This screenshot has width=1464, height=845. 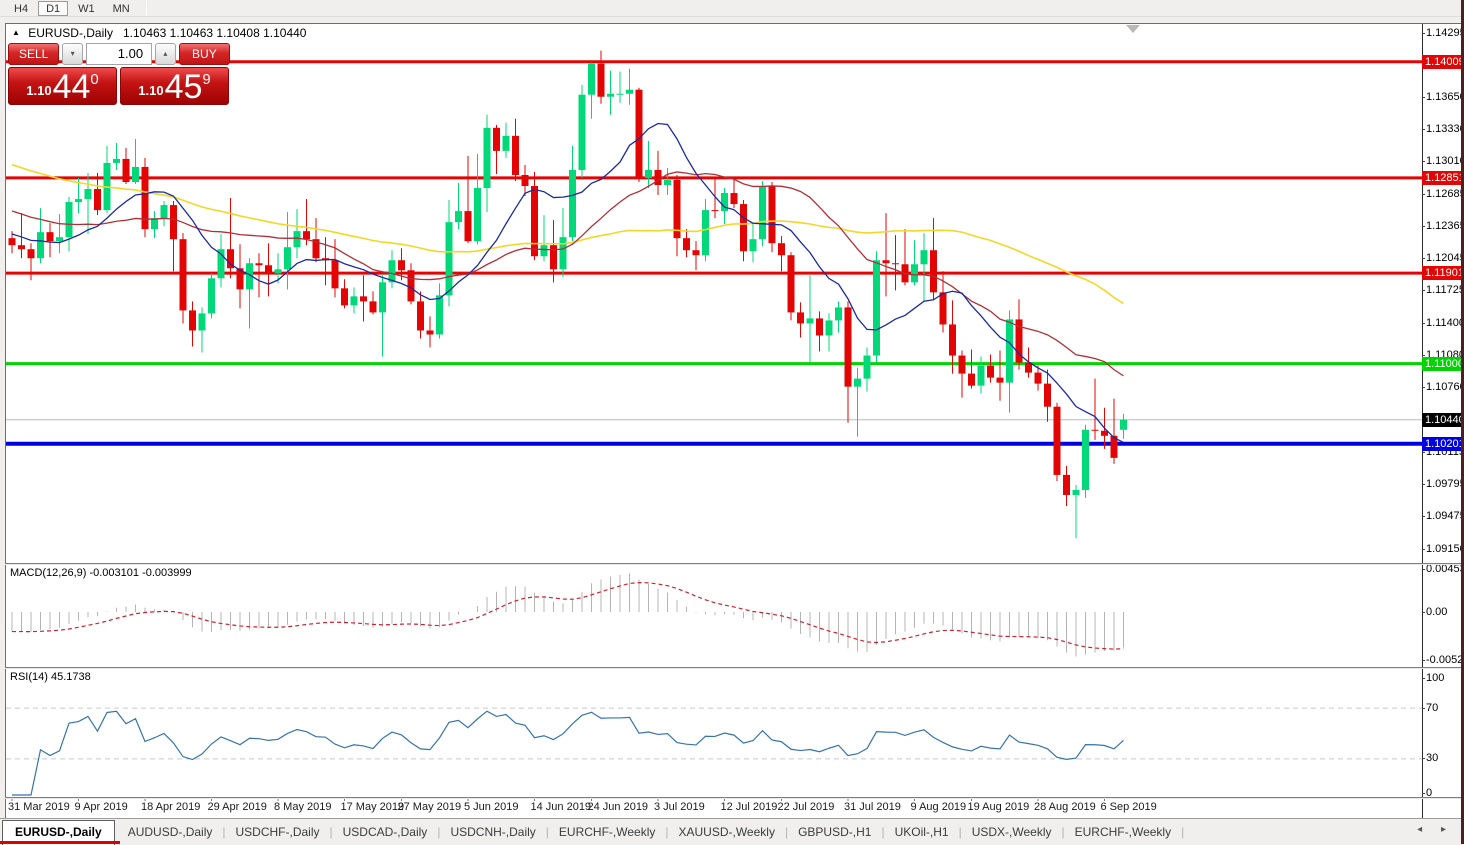 What do you see at coordinates (714, 733) in the screenshot?
I see `rsi-pane` at bounding box center [714, 733].